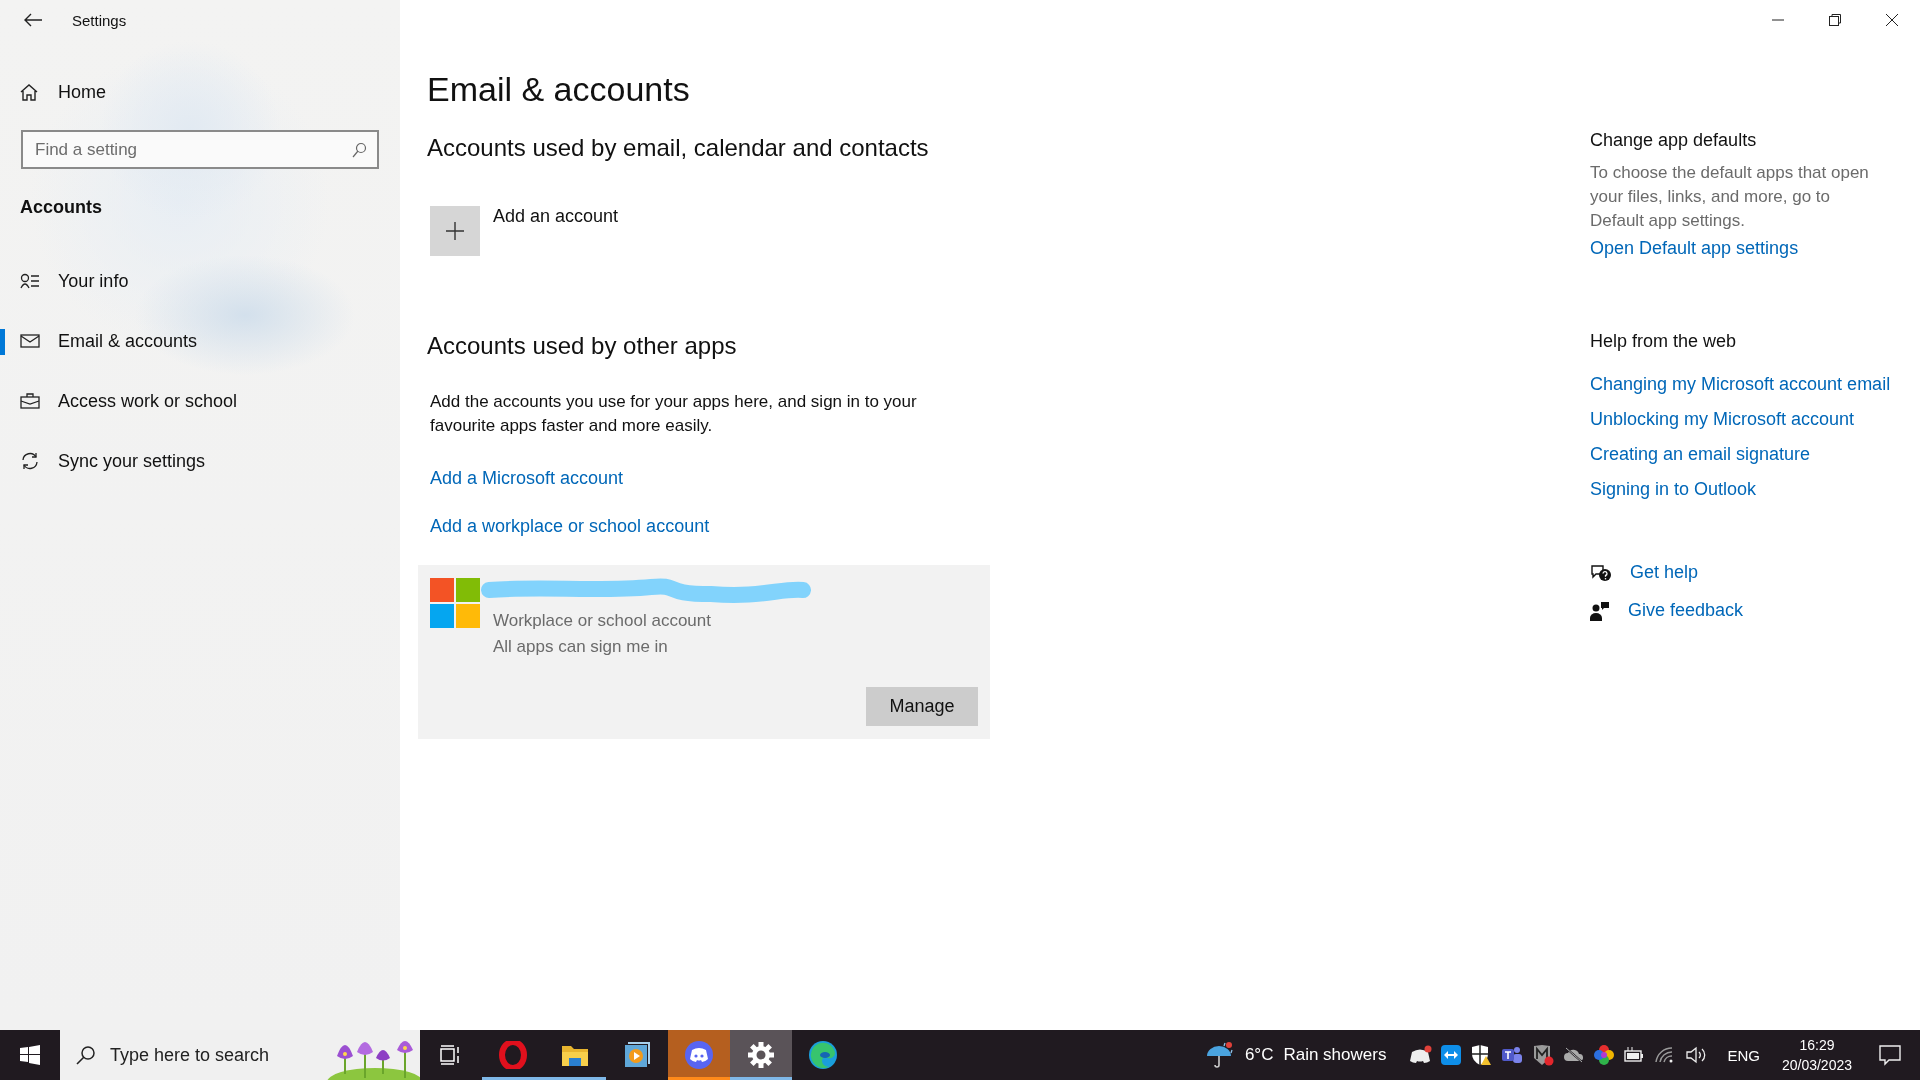 The height and width of the screenshot is (1080, 1920). Describe the element at coordinates (823, 1055) in the screenshot. I see `wave-circle-icon` at that location.